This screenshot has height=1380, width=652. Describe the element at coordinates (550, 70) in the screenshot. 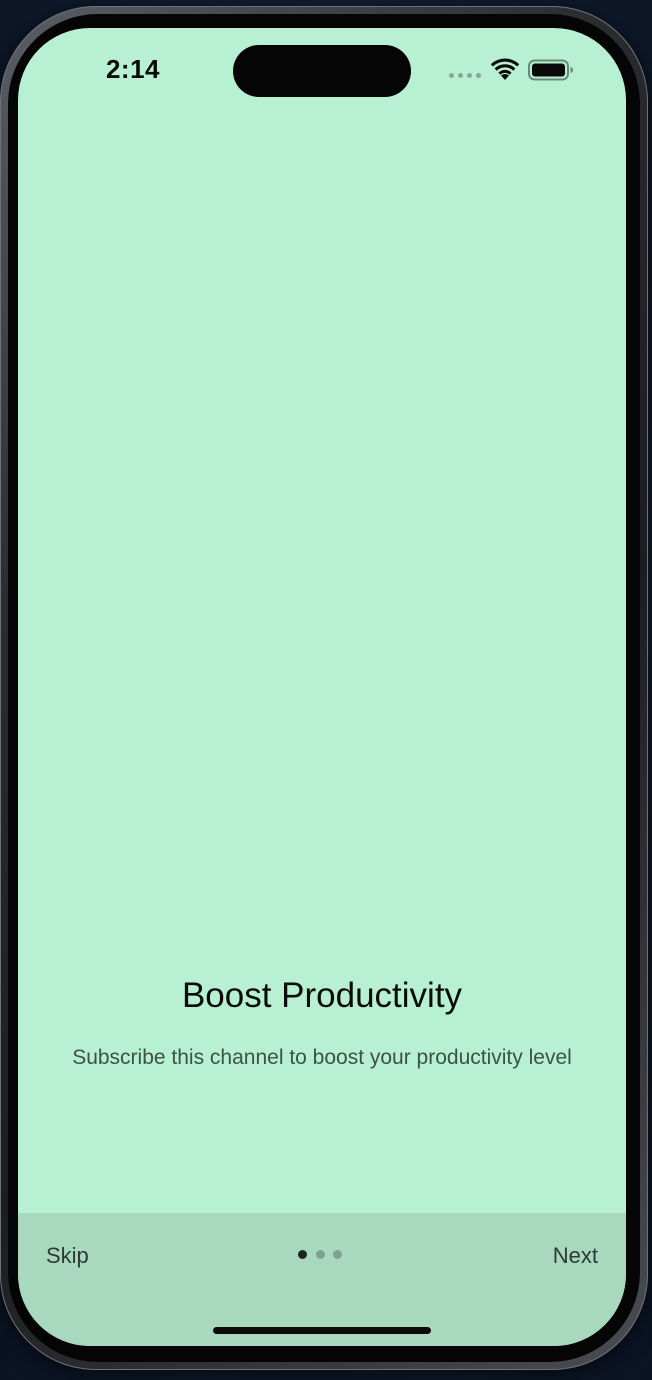

I see `battery-icon` at that location.